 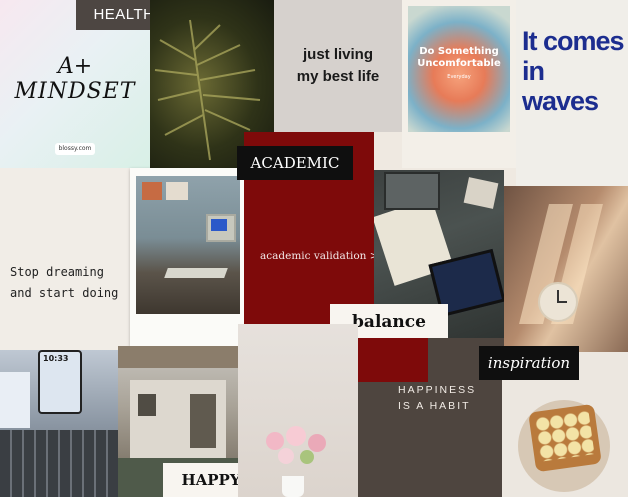 What do you see at coordinates (459, 57) in the screenshot?
I see `do-something-text: Do Something Uncomfortable` at bounding box center [459, 57].